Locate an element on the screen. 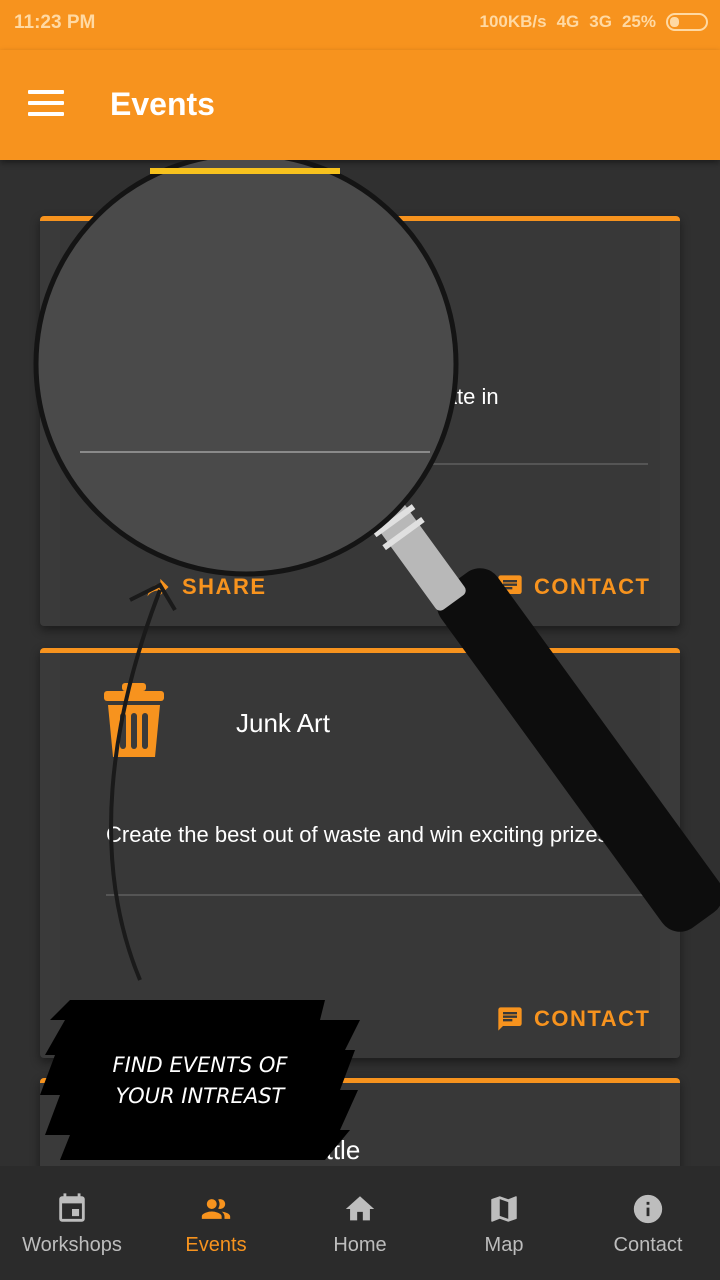 This screenshot has height=1280, width=720. bottom-navigation: Workshops Events Home Map Contact is located at coordinates (360, 1223).